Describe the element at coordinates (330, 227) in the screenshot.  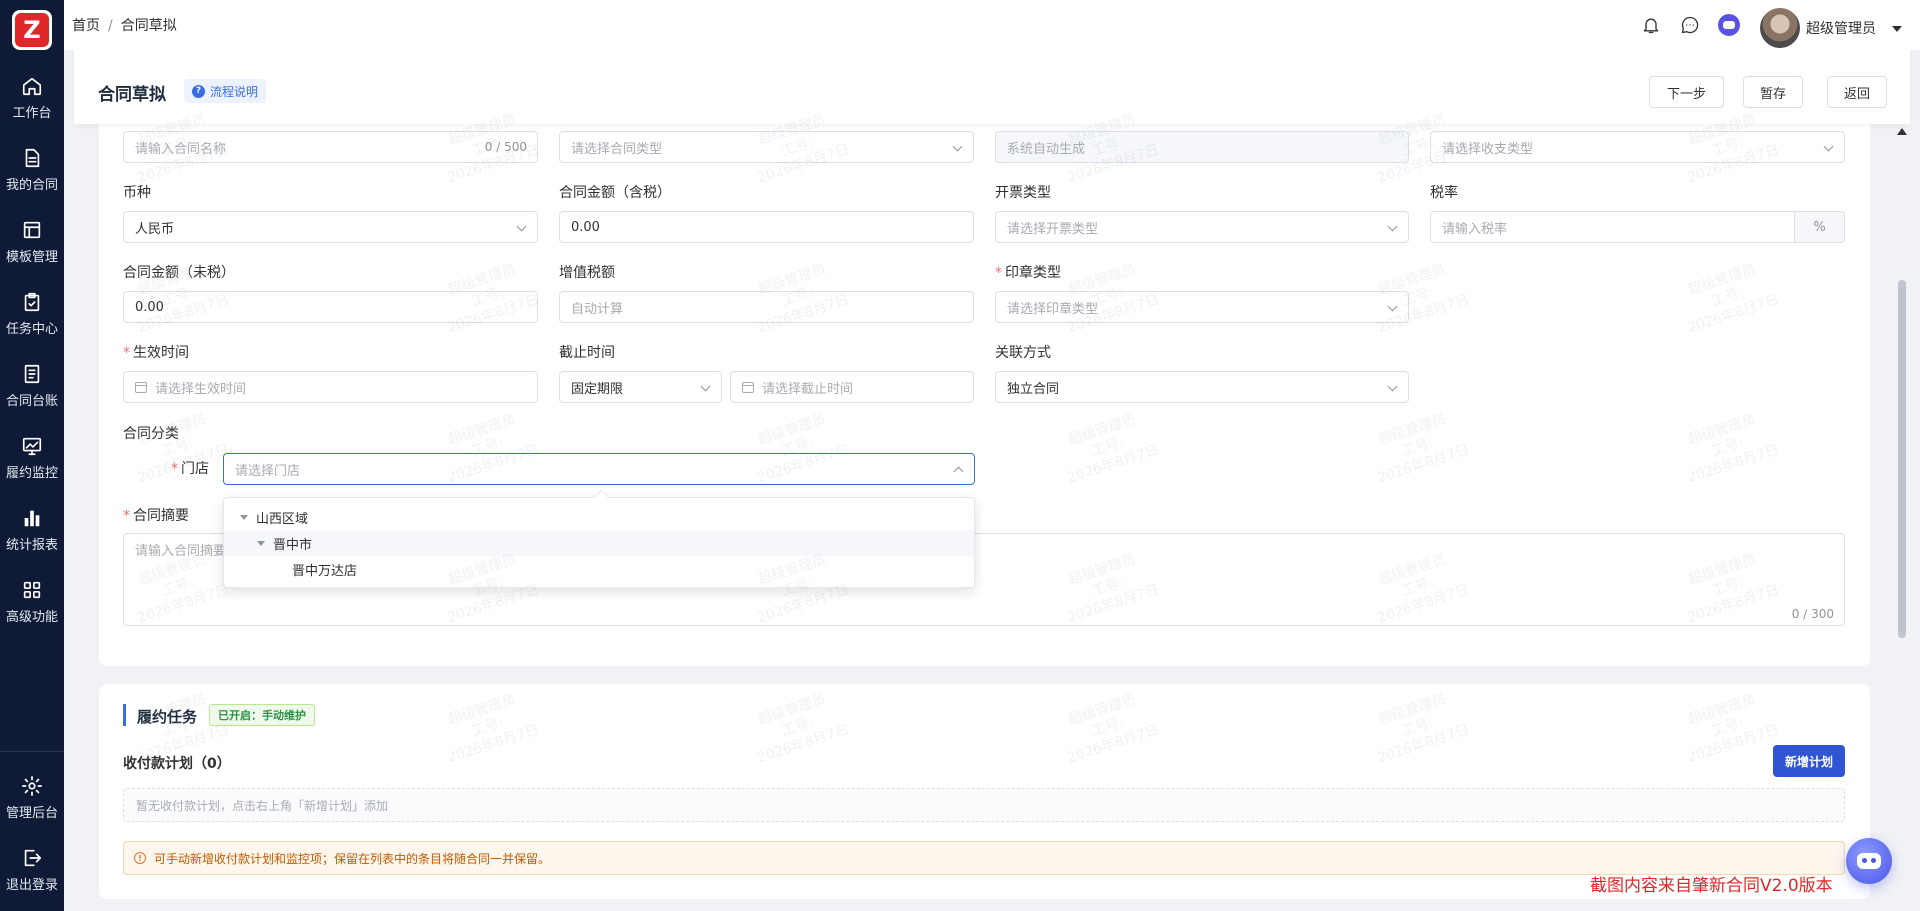
I see `currency-select: 人民币` at that location.